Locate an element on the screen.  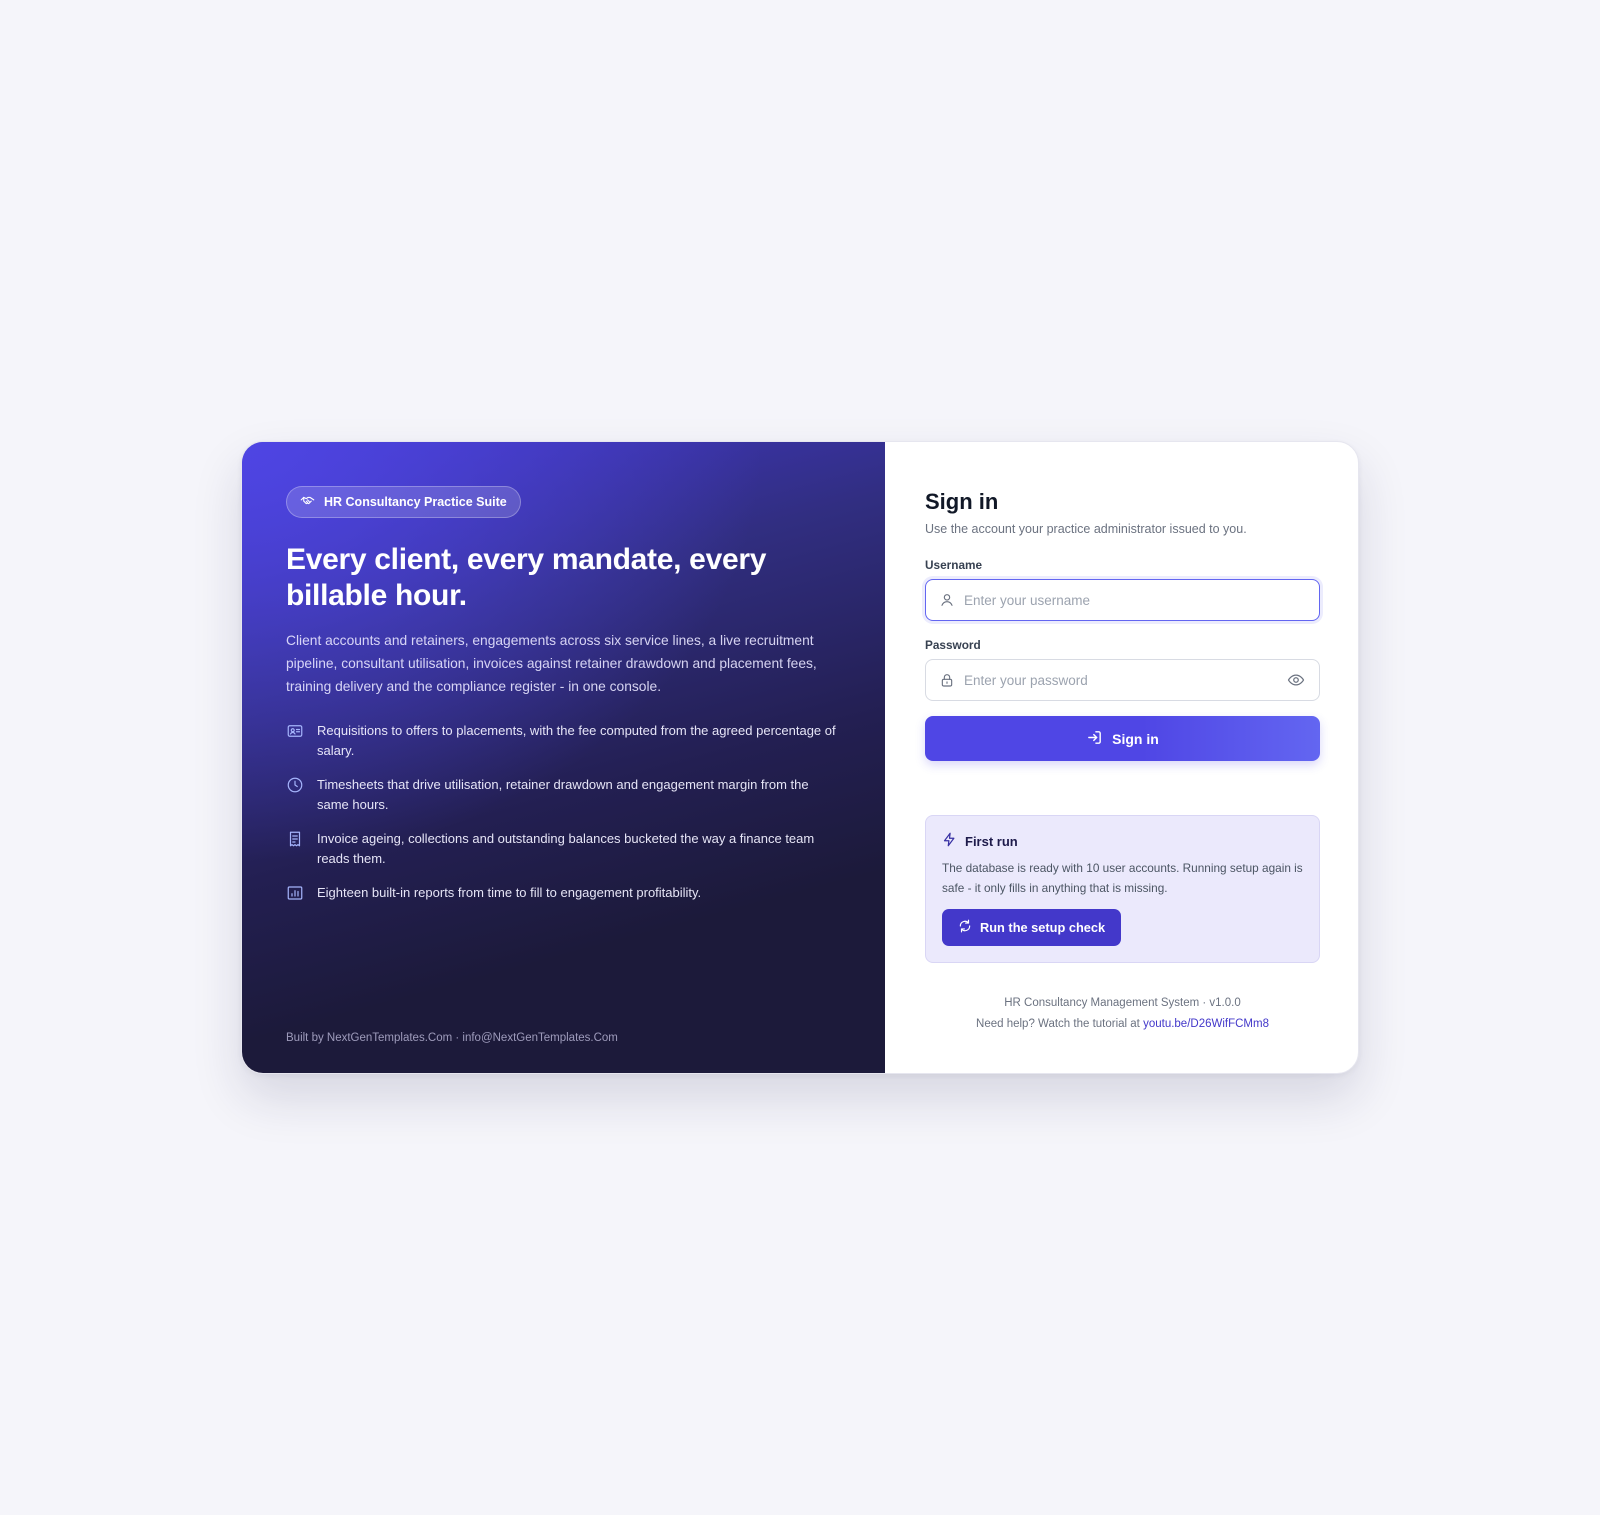
lock-icon is located at coordinates (947, 680).